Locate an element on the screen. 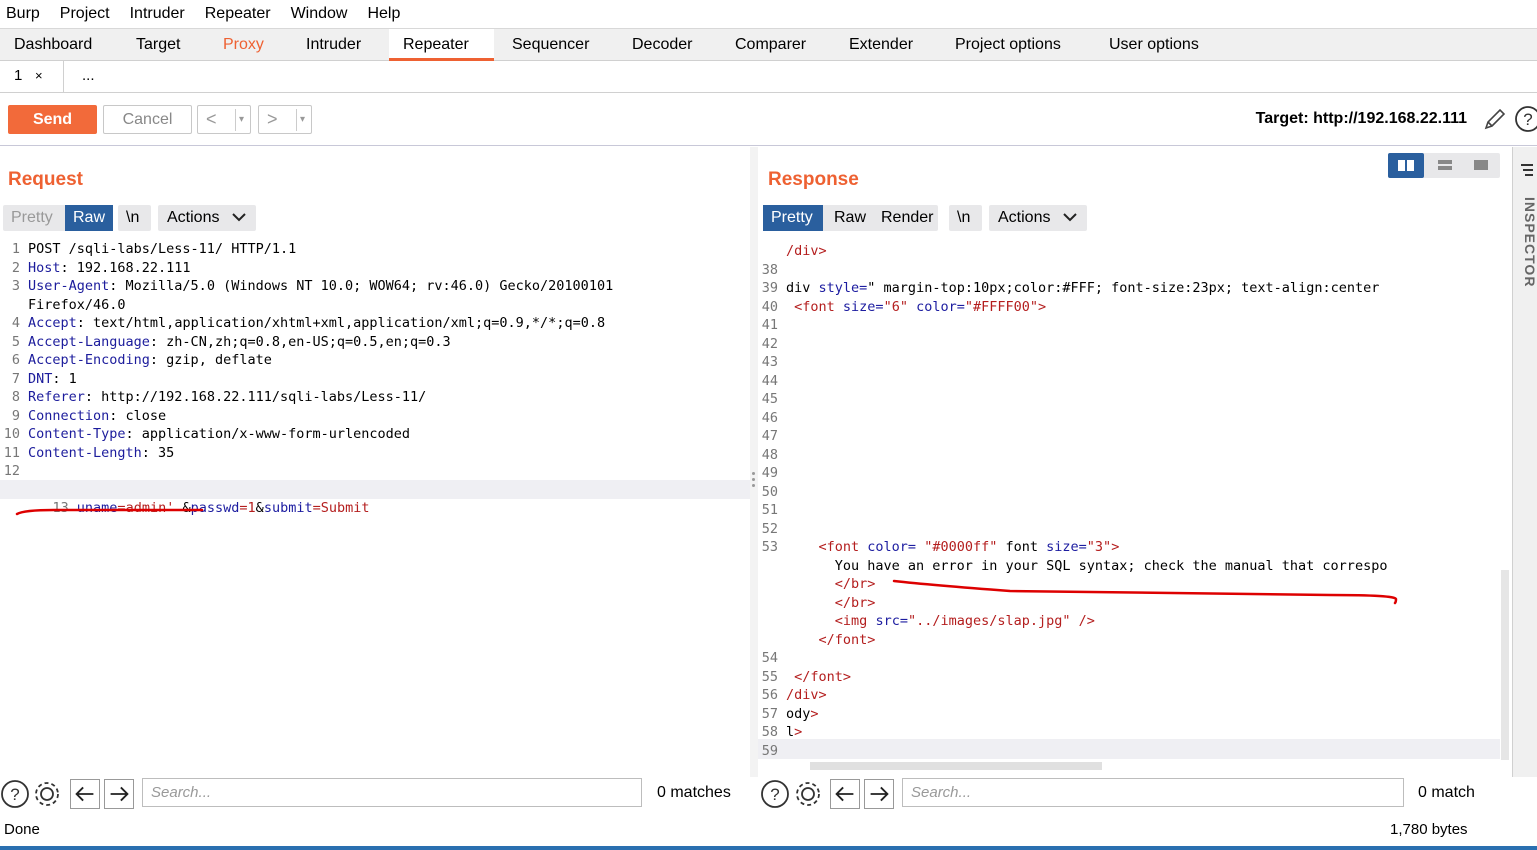 Image resolution: width=1537 pixels, height=850 pixels. header-name: Content-Length is located at coordinates (85, 452).